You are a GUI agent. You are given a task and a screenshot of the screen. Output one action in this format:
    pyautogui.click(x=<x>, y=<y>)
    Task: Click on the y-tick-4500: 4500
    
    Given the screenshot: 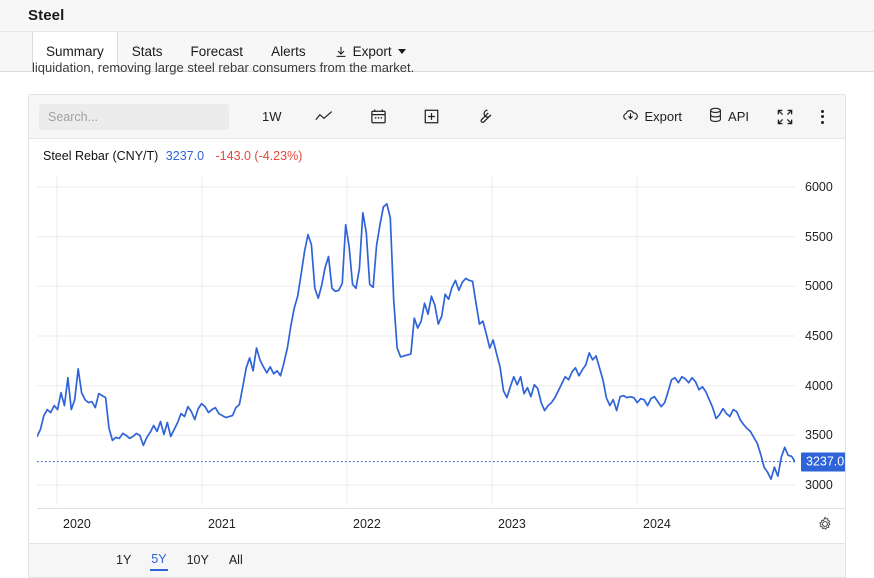 What is the action you would take?
    pyautogui.click(x=819, y=336)
    